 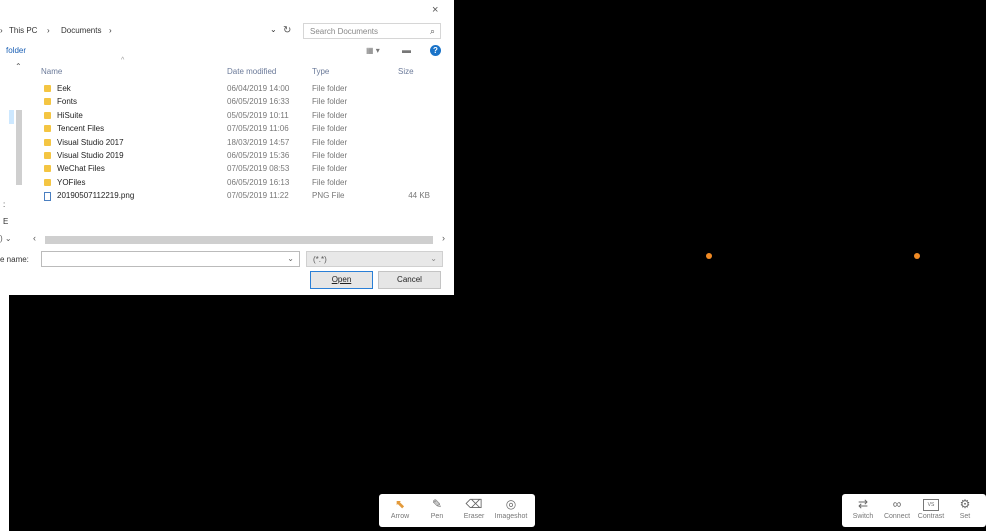 What do you see at coordinates (511, 516) in the screenshot?
I see `tool-label: Imageshot` at bounding box center [511, 516].